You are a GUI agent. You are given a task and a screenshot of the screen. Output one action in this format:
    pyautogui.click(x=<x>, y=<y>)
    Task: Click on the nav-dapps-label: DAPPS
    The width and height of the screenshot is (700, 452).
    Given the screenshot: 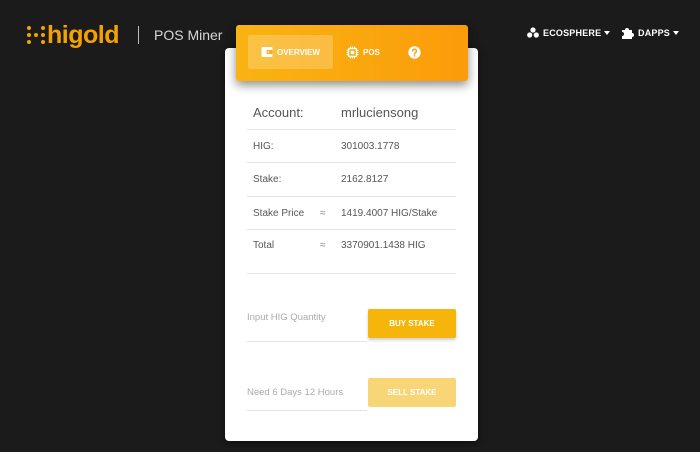 What is the action you would take?
    pyautogui.click(x=654, y=33)
    